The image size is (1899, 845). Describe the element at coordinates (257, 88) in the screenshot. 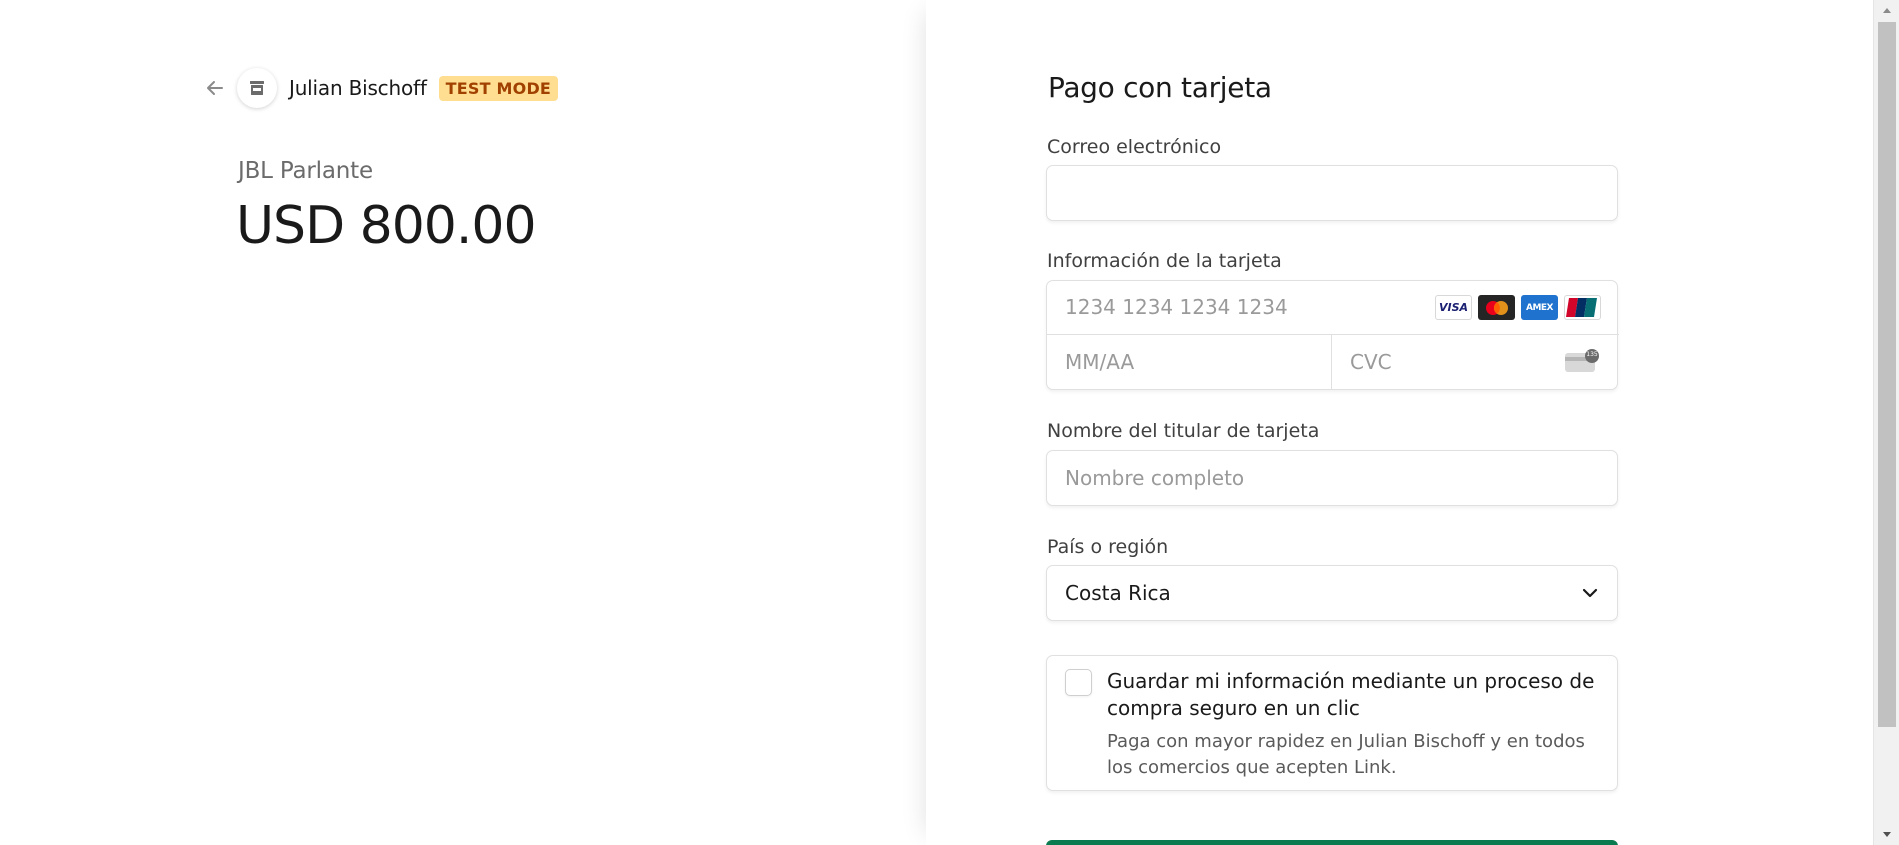

I see `store-icon` at that location.